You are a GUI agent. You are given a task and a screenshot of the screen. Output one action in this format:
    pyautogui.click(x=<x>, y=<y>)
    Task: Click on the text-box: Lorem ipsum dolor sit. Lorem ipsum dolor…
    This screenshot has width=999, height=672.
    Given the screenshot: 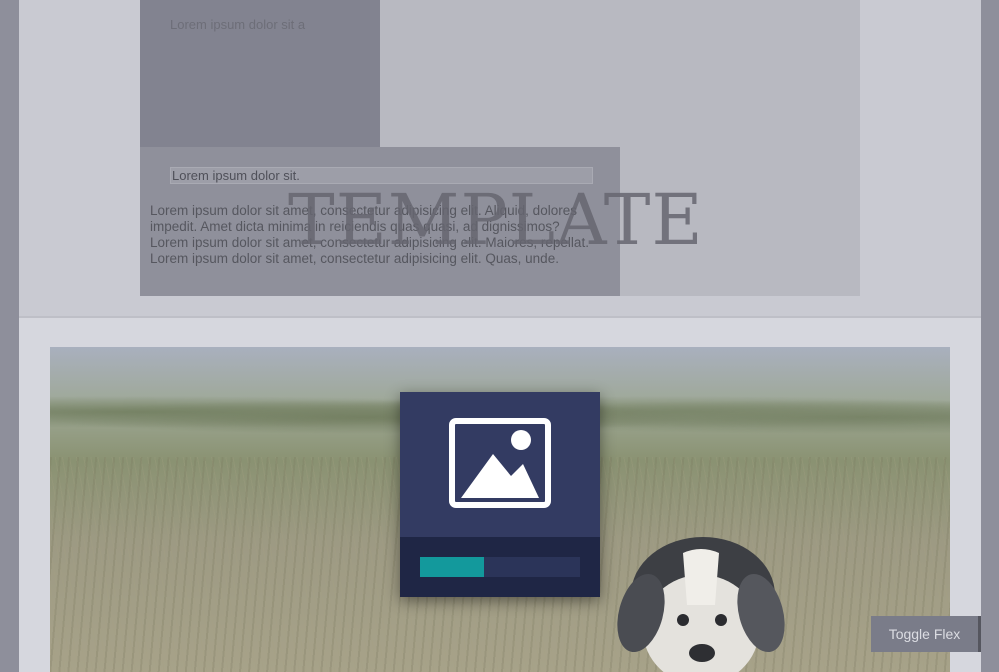 What is the action you would take?
    pyautogui.click(x=380, y=221)
    